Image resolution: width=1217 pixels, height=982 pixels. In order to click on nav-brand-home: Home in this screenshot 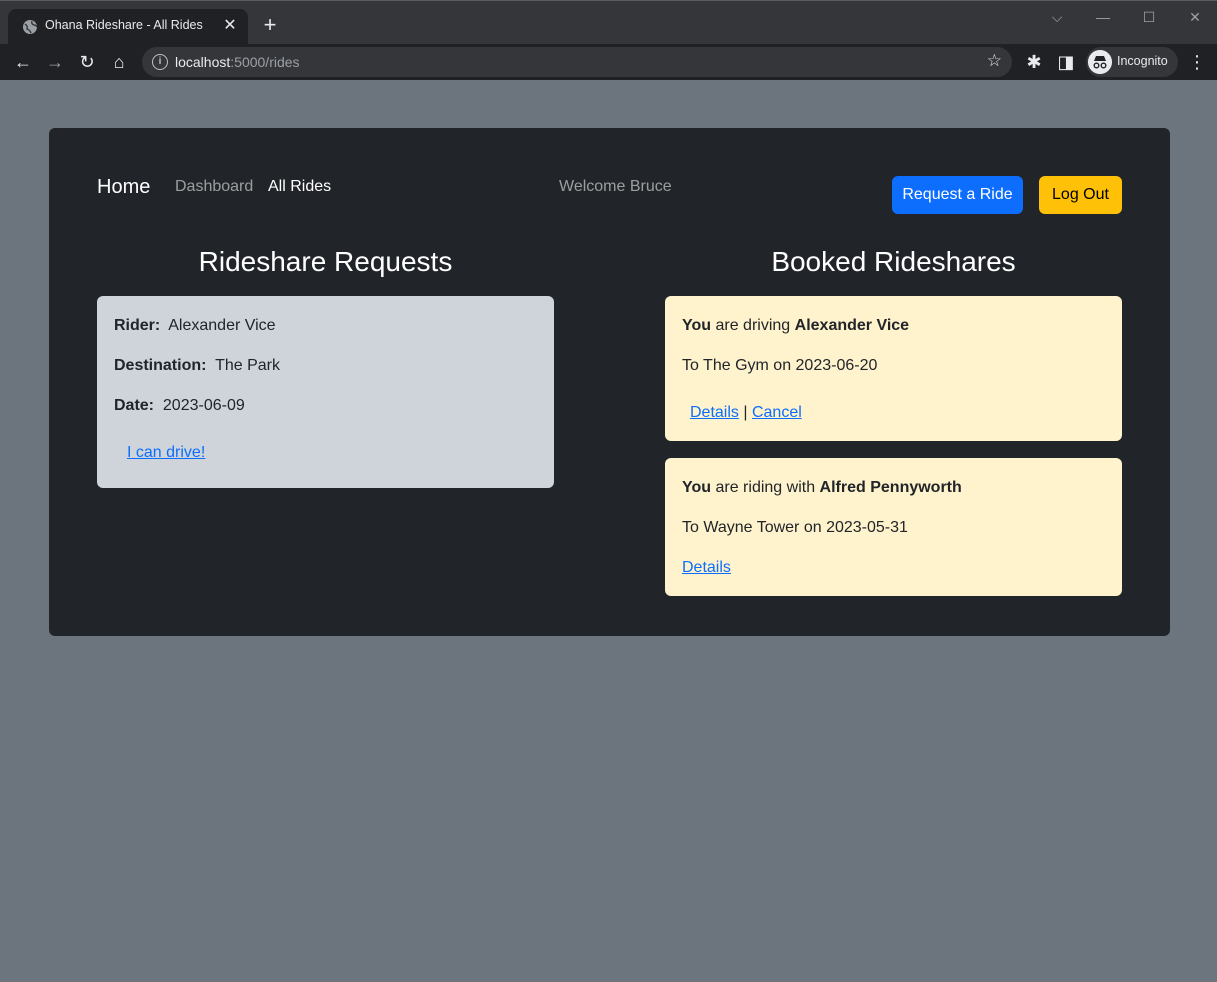, I will do `click(123, 187)`.